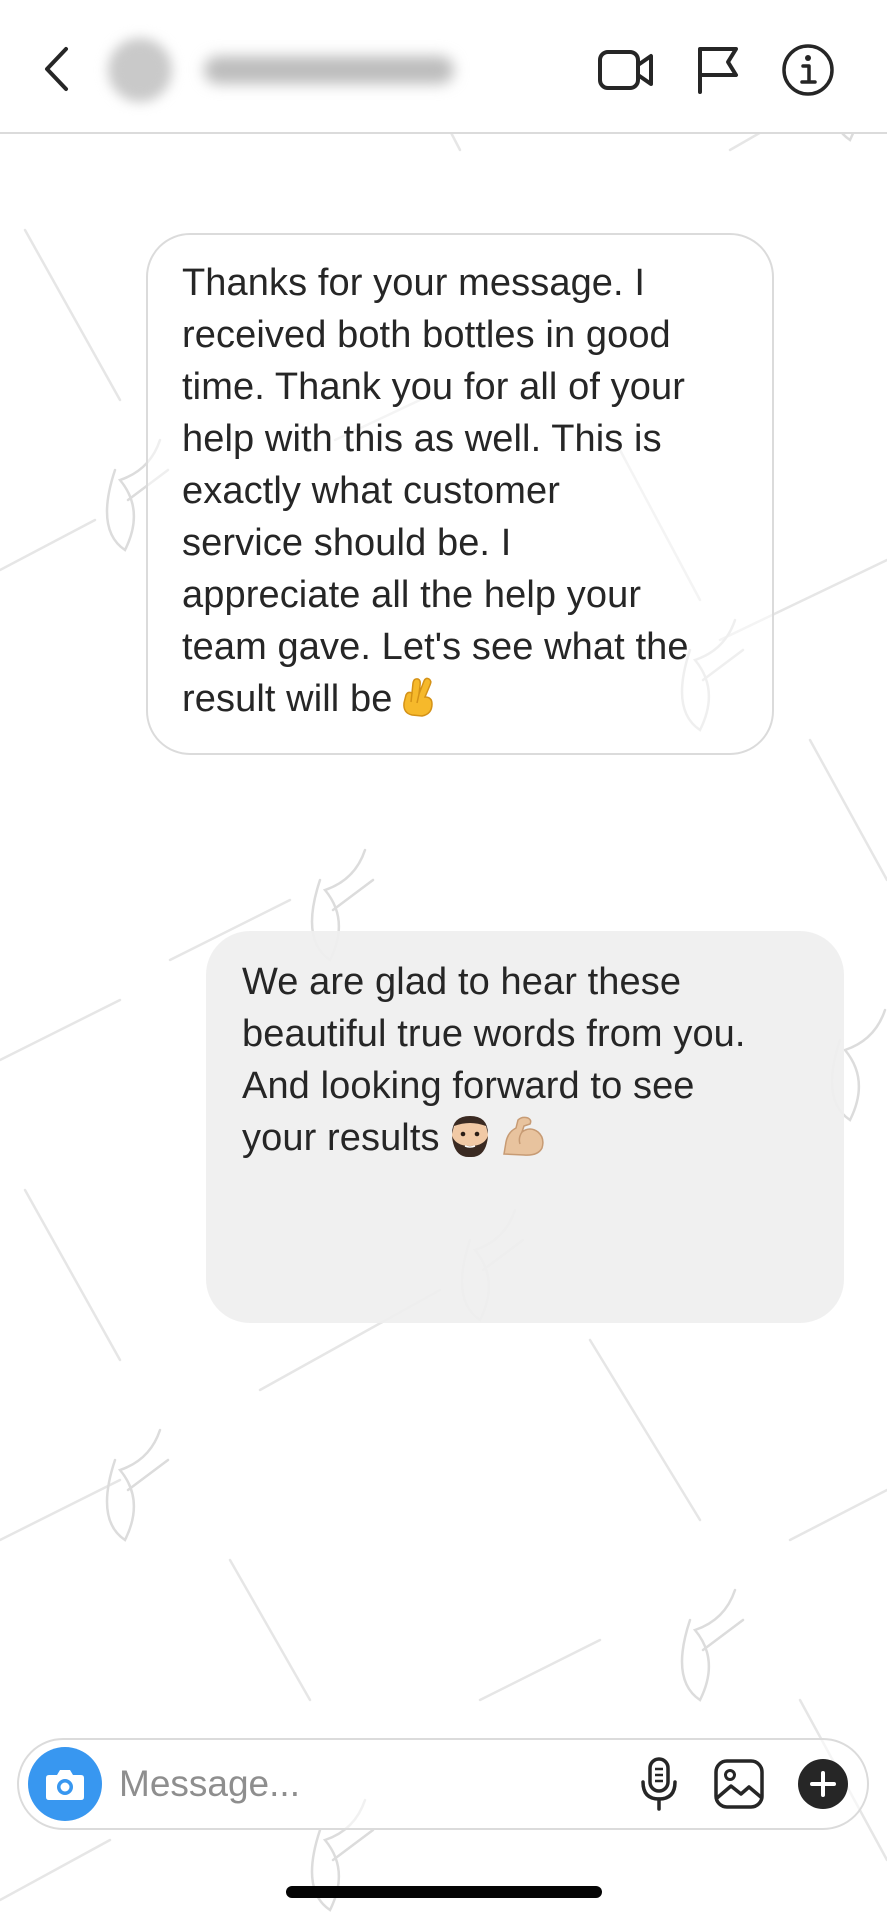  Describe the element at coordinates (462, 982) in the screenshot. I see `message-line: We are glad to hear these` at that location.